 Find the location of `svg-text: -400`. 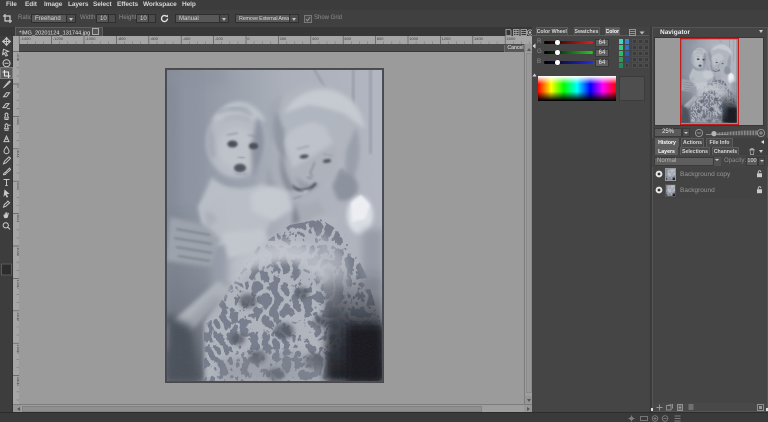

svg-text: -400 is located at coordinates (186, 38).